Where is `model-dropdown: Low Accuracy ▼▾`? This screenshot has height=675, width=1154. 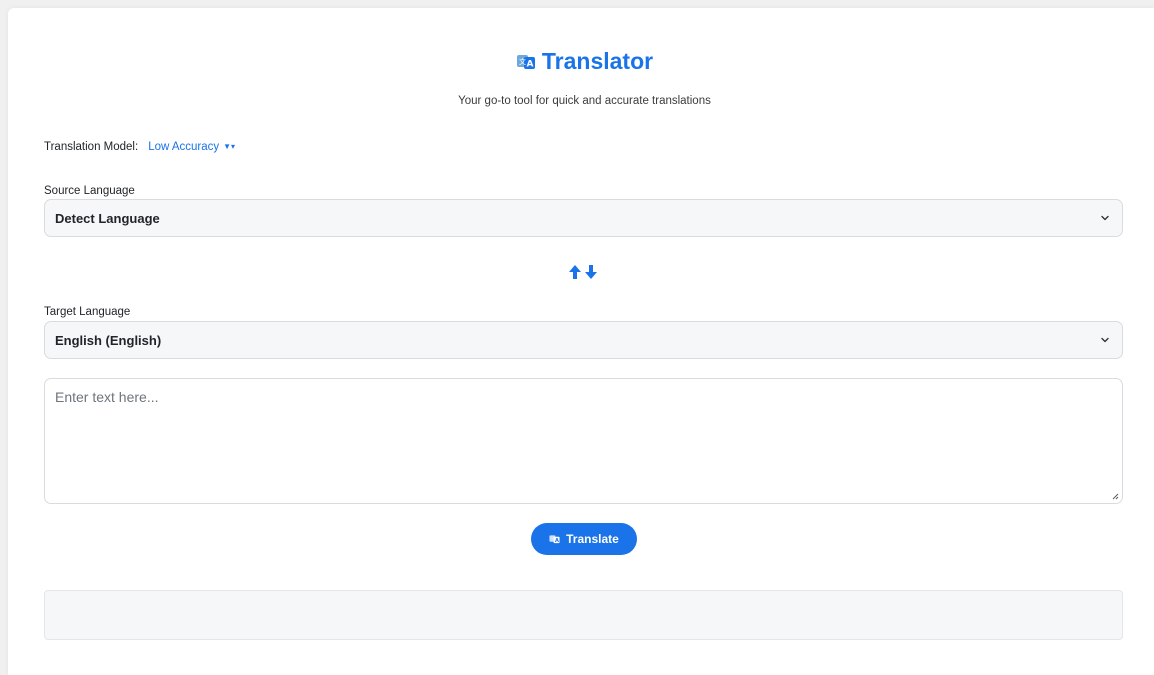
model-dropdown: Low Accuracy ▼▾ is located at coordinates (191, 147).